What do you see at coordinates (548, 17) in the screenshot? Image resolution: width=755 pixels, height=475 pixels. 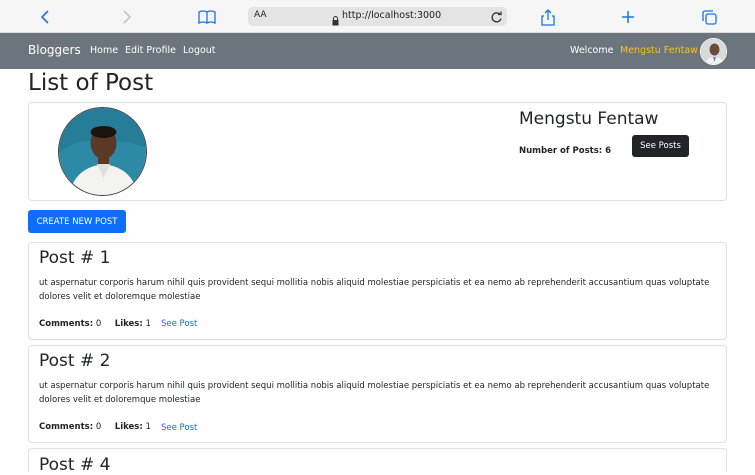 I see `share-icon` at bounding box center [548, 17].